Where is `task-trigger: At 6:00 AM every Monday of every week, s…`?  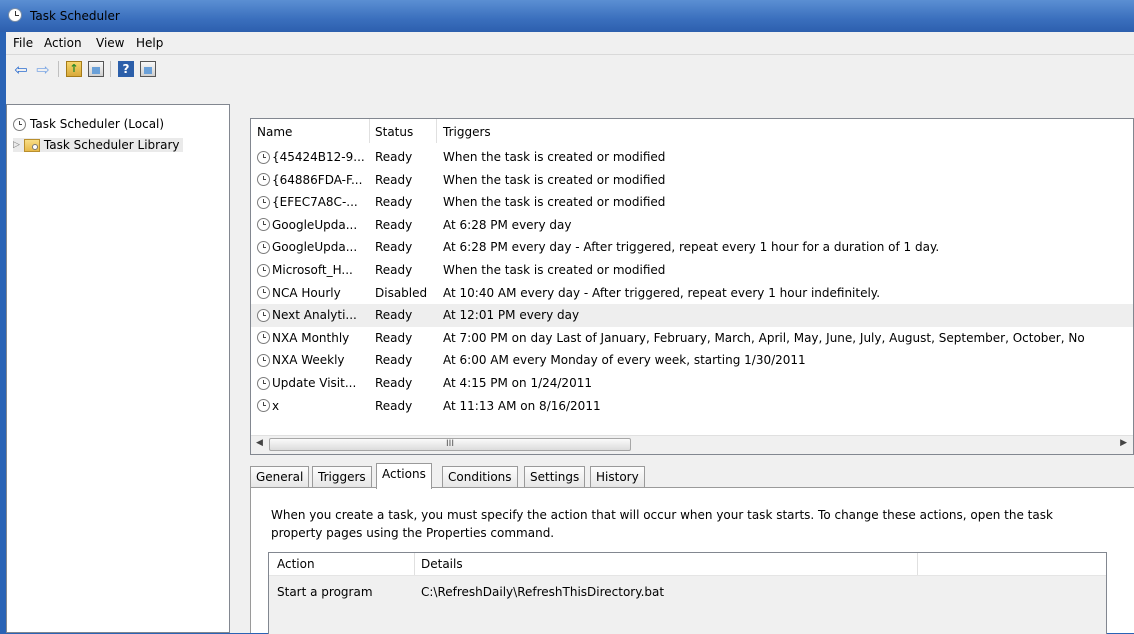 task-trigger: At 6:00 AM every Monday of every week, s… is located at coordinates (624, 360).